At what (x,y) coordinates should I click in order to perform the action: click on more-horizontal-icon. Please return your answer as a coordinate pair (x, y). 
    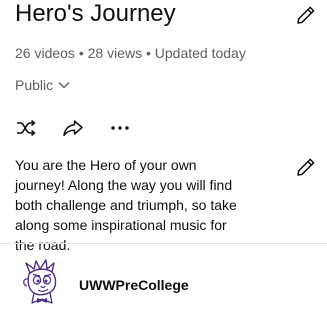
    Looking at the image, I should click on (120, 128).